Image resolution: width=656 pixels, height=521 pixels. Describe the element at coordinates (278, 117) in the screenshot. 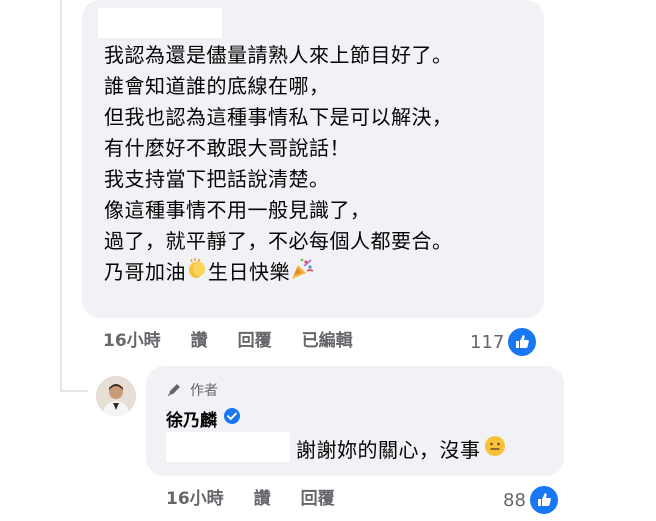

I see `comment-line: 但我也認為這種事情私下是可以解決，` at that location.